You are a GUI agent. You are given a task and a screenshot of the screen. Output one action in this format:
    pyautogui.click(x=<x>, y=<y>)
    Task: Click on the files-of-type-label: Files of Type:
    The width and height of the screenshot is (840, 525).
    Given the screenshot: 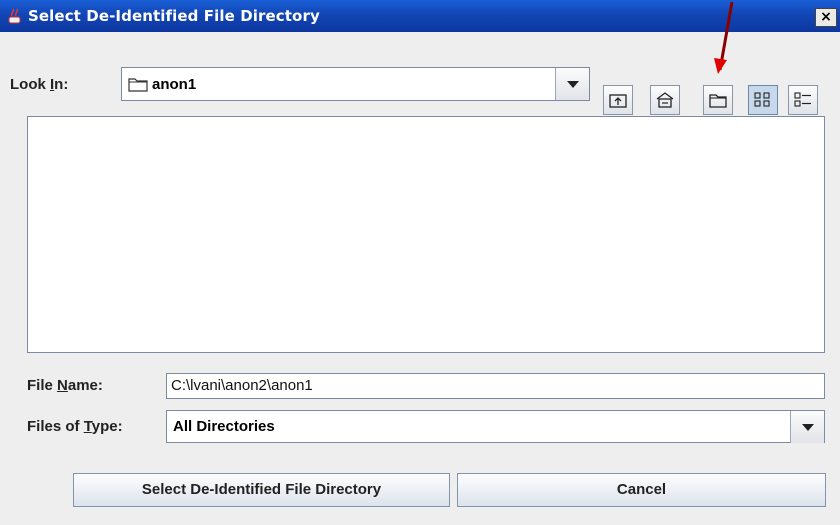 What is the action you would take?
    pyautogui.click(x=75, y=426)
    